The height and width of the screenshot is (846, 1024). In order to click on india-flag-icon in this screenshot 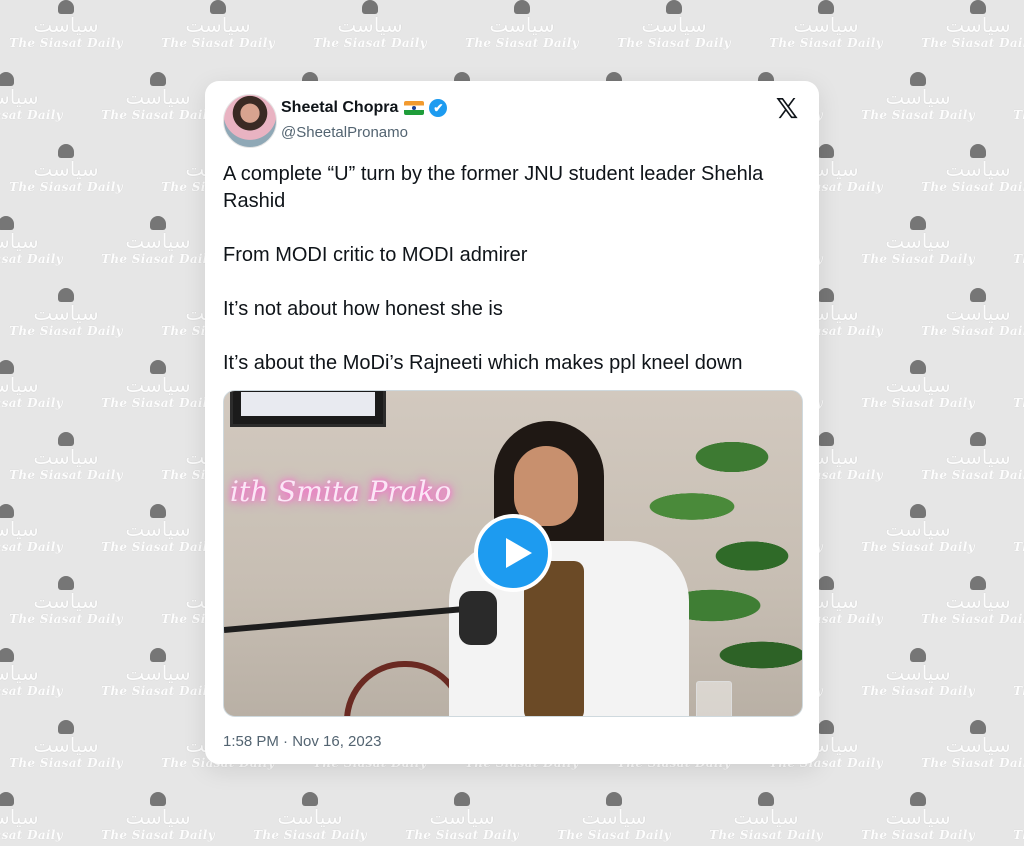, I will do `click(414, 108)`.